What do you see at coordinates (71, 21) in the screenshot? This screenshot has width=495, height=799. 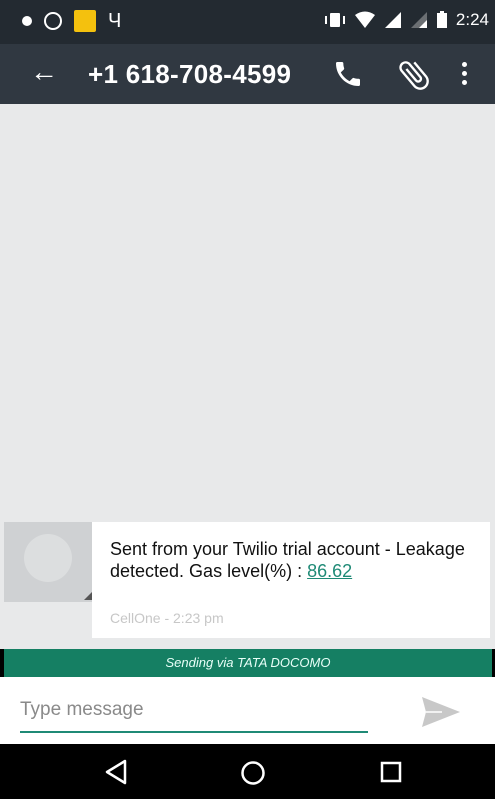 I see `notification-icons: Ч` at bounding box center [71, 21].